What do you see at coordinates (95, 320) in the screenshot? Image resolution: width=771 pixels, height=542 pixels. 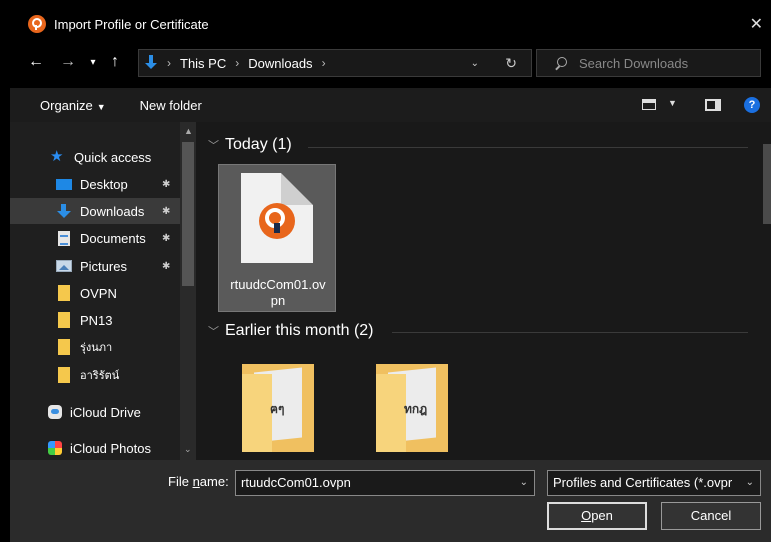 I see `sidebar-item-pn13: PN13` at bounding box center [95, 320].